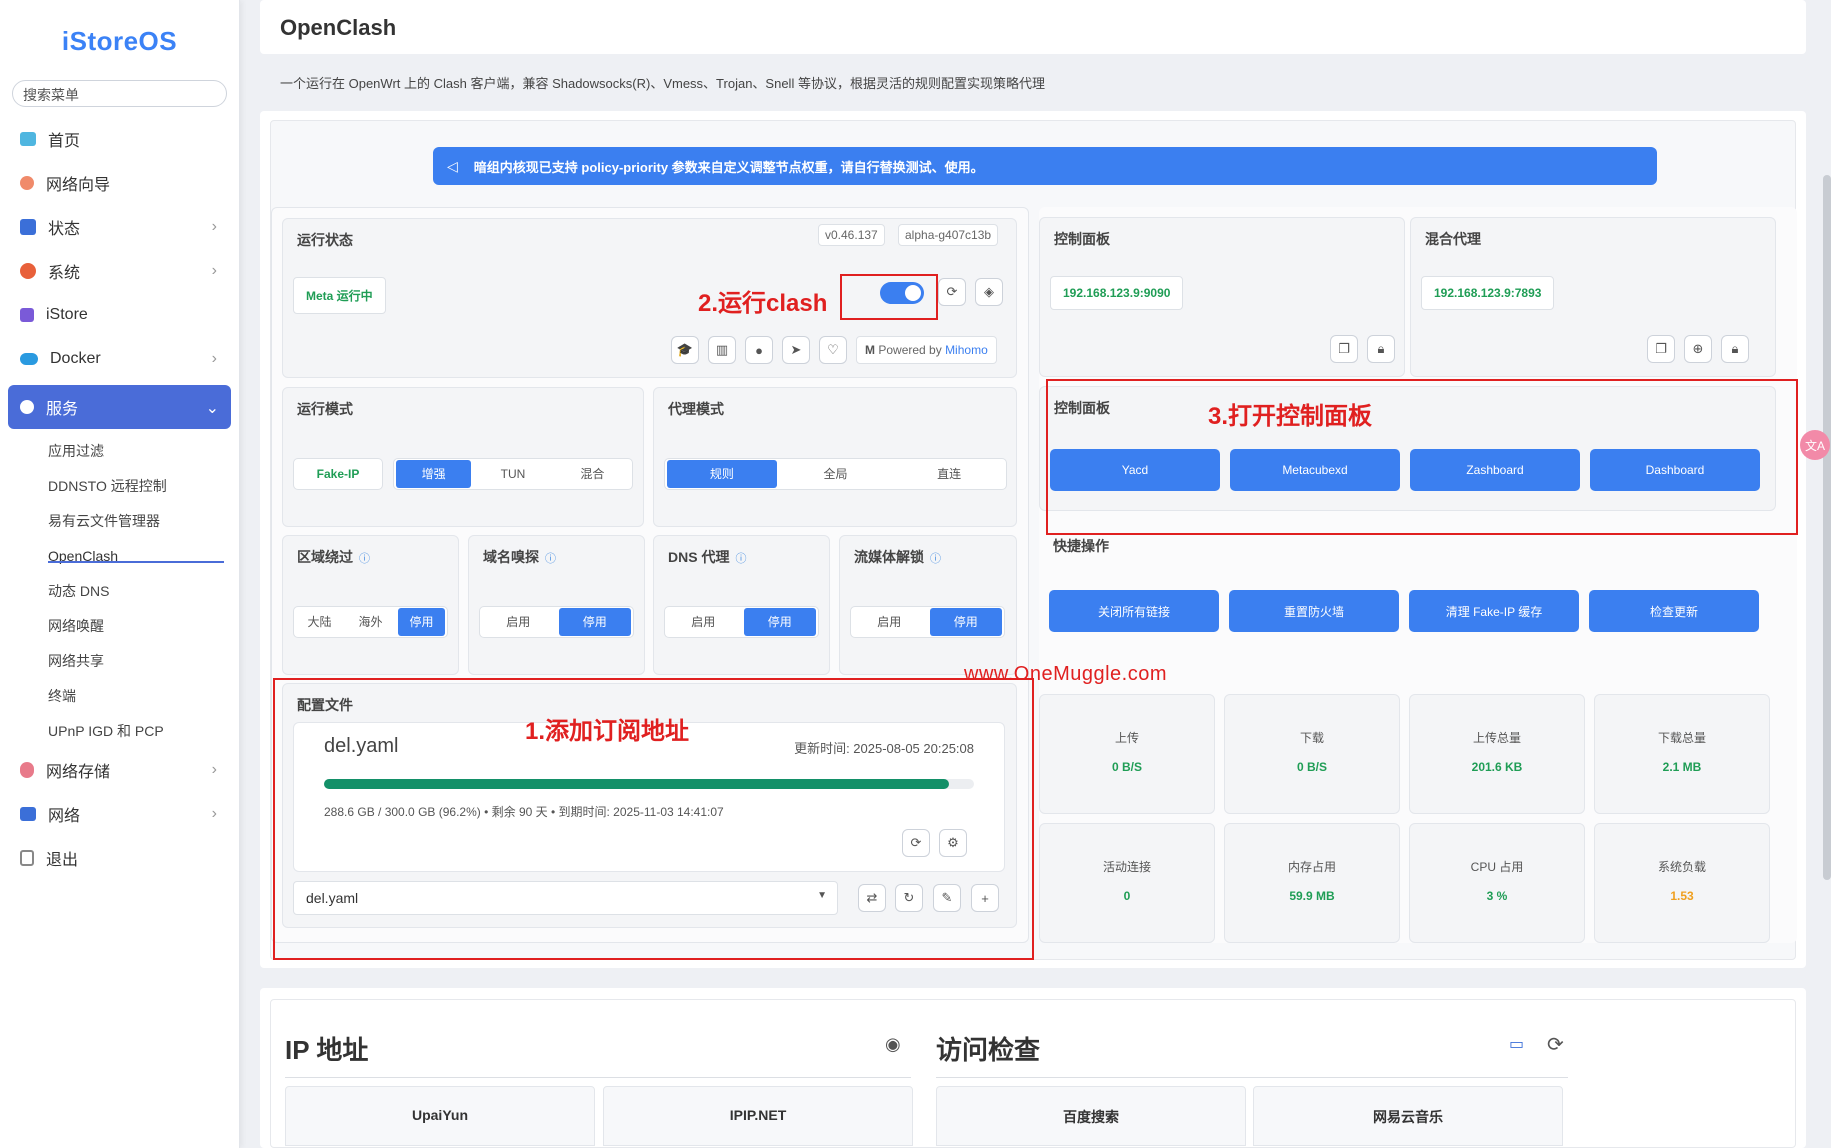 Image resolution: width=1831 pixels, height=1148 pixels. Describe the element at coordinates (1312, 754) in the screenshot. I see `stat-download: 下载 0 B/S` at that location.